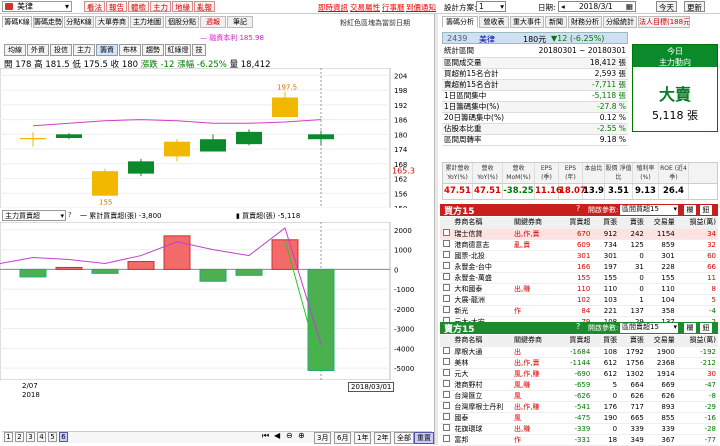 This screenshot has width=720, height=446. I want to click on table-row: 國票-北投 301 301 0 301 60, so click(579, 256).